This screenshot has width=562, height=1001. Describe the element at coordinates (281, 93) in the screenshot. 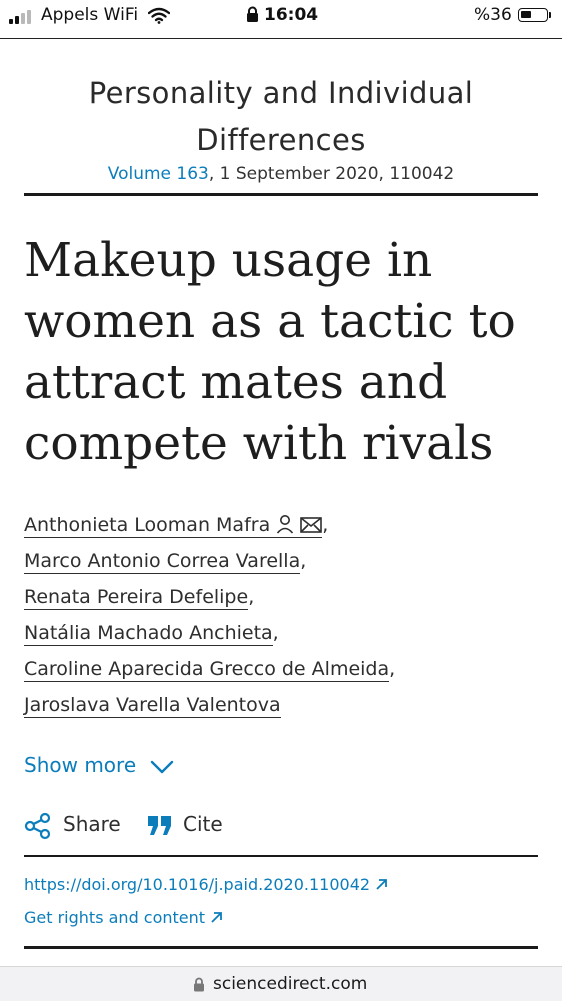

I see `journal-title-line: Personality and Individual` at that location.